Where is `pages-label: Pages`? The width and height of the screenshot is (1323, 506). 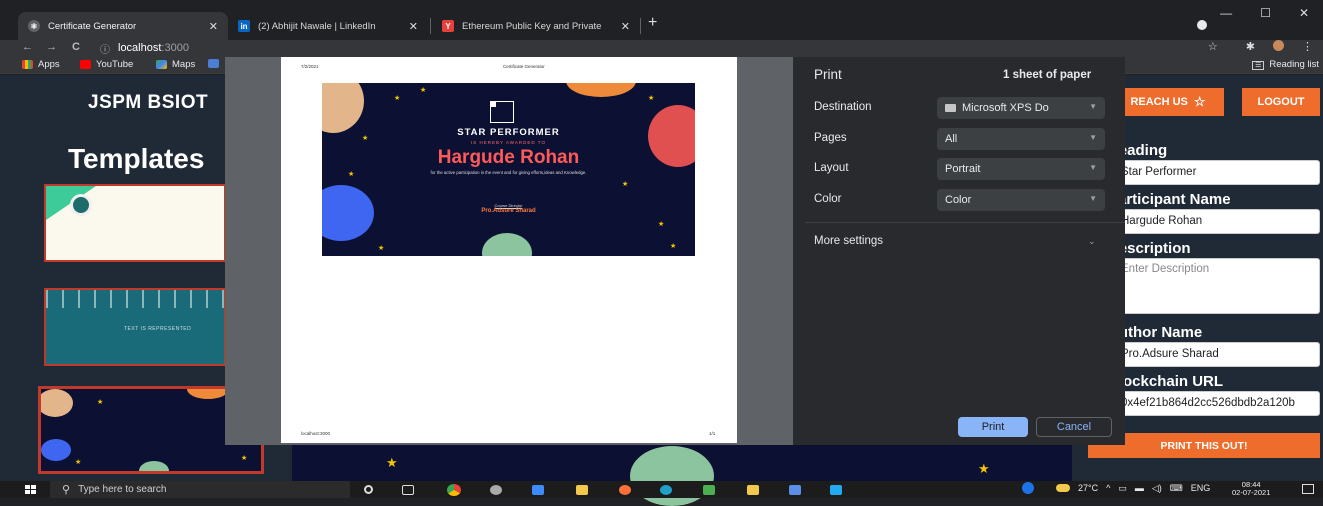
pages-label: Pages is located at coordinates (830, 138).